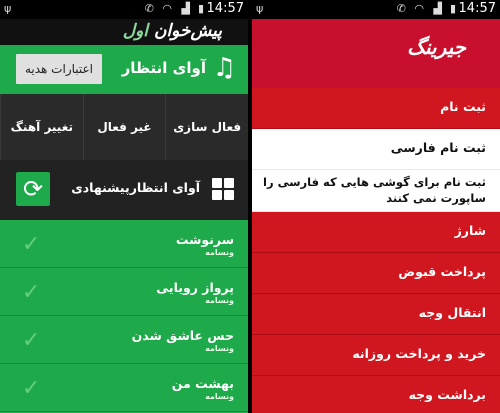 The height and width of the screenshot is (413, 500). Describe the element at coordinates (223, 189) in the screenshot. I see `grid-icon` at that location.